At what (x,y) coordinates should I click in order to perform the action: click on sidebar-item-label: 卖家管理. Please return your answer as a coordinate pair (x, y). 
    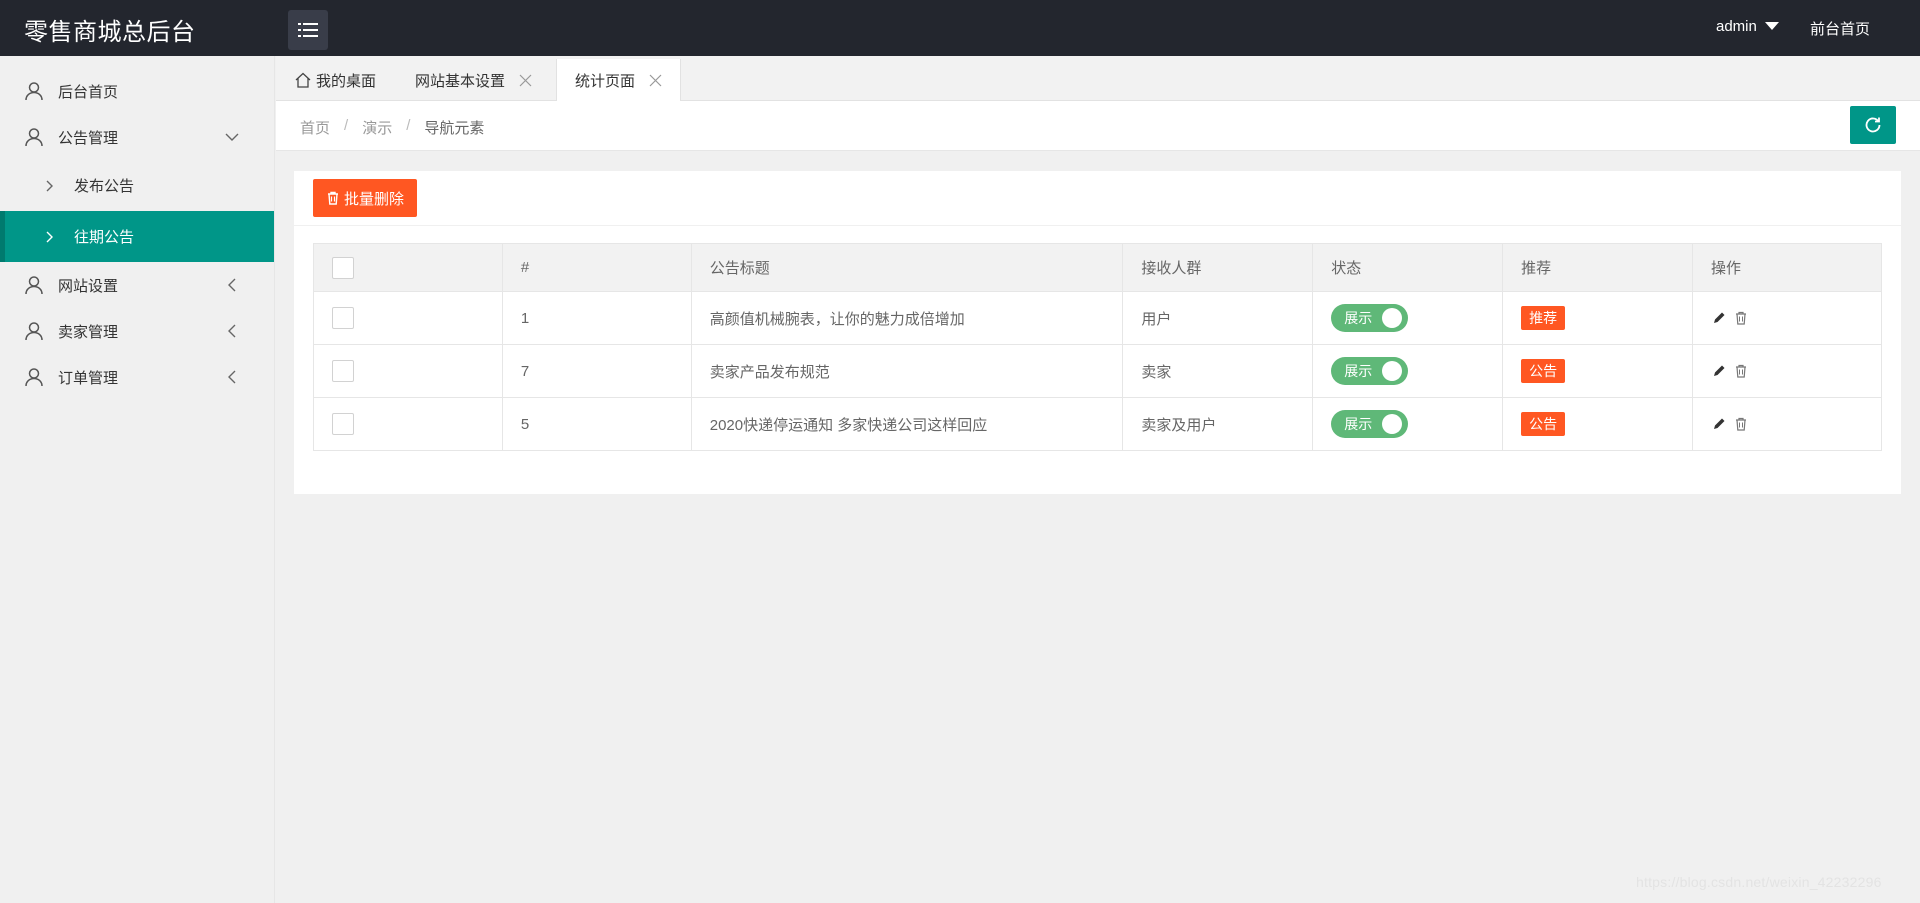
    Looking at the image, I should click on (88, 332).